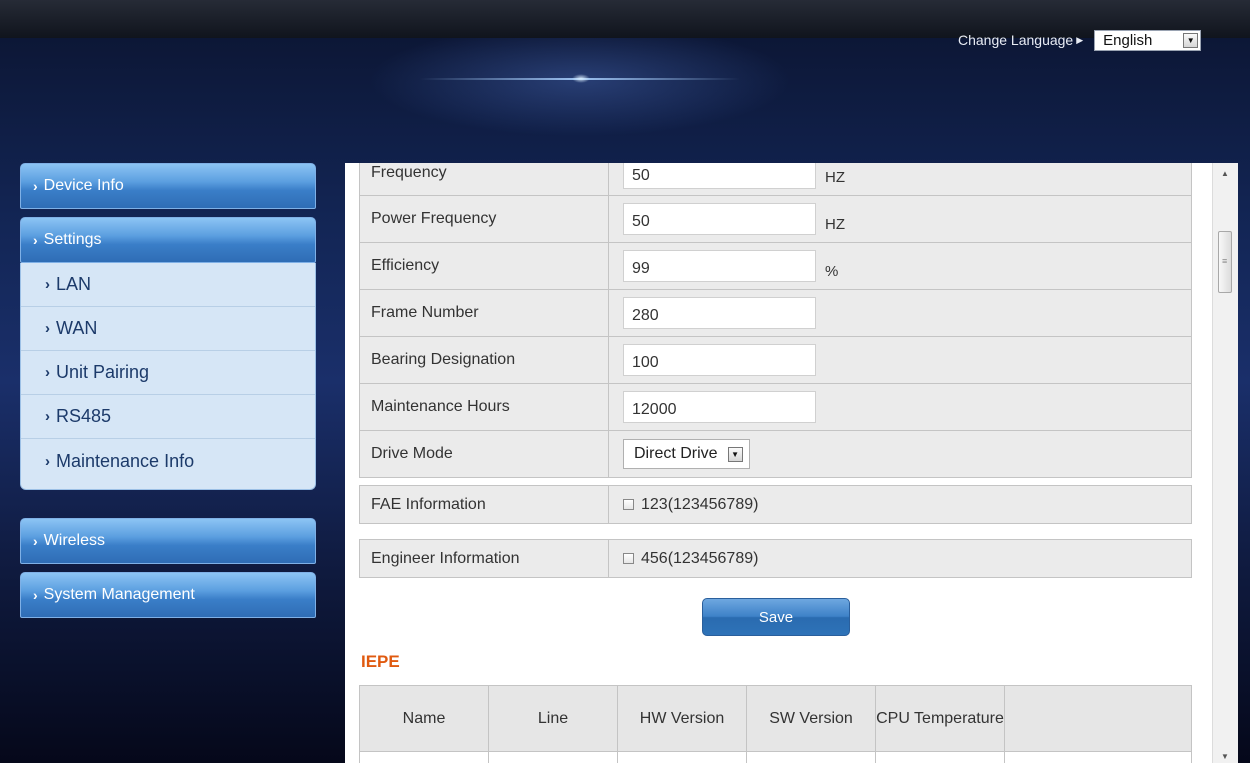 This screenshot has height=763, width=1250. Describe the element at coordinates (74, 540) in the screenshot. I see `nav-wireless-label: Wireless` at that location.